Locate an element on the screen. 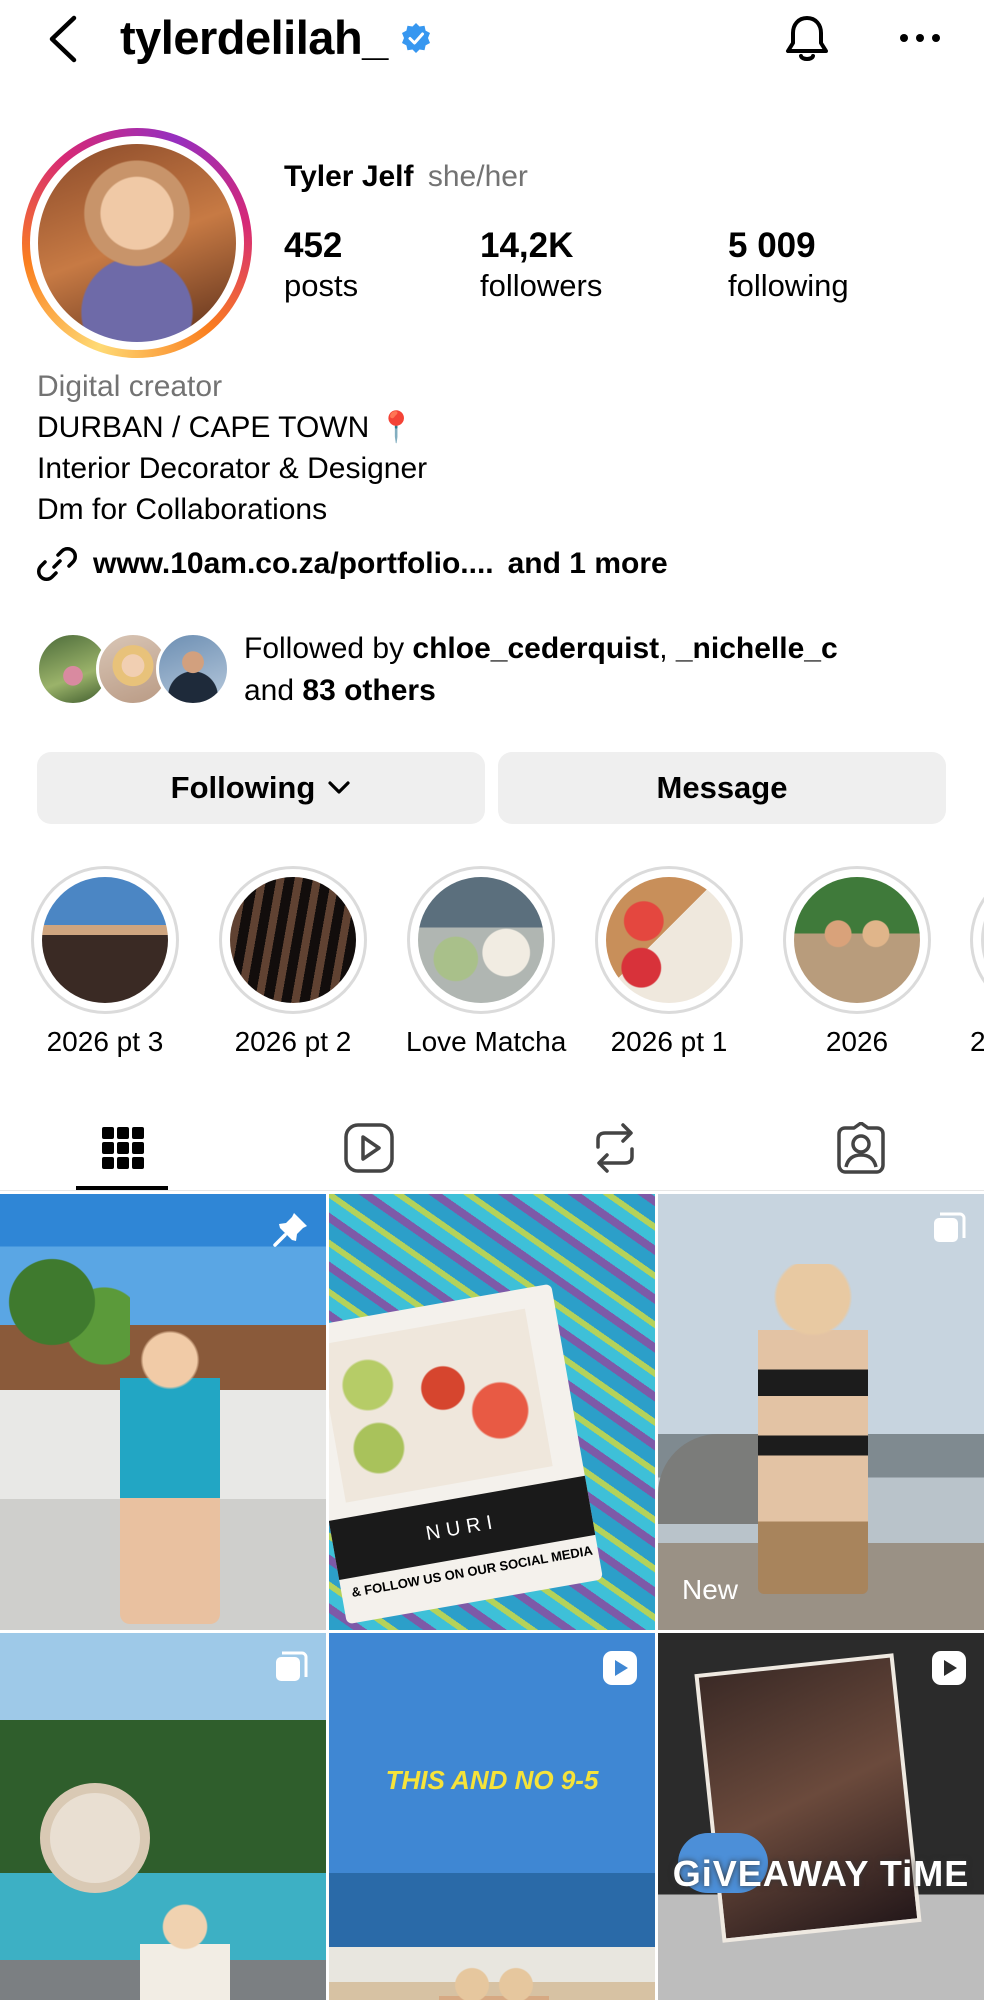  tagged-icon is located at coordinates (861, 1148).